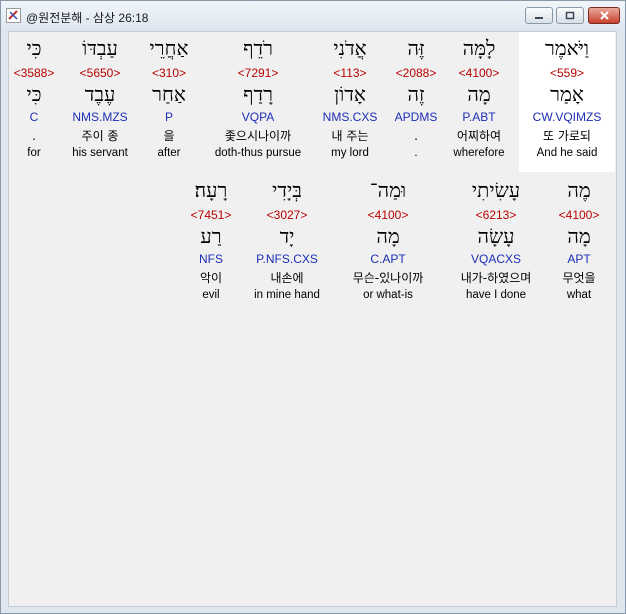 This screenshot has height=614, width=626. What do you see at coordinates (388, 190) in the screenshot?
I see `hebrew-word: וּמַה־` at bounding box center [388, 190].